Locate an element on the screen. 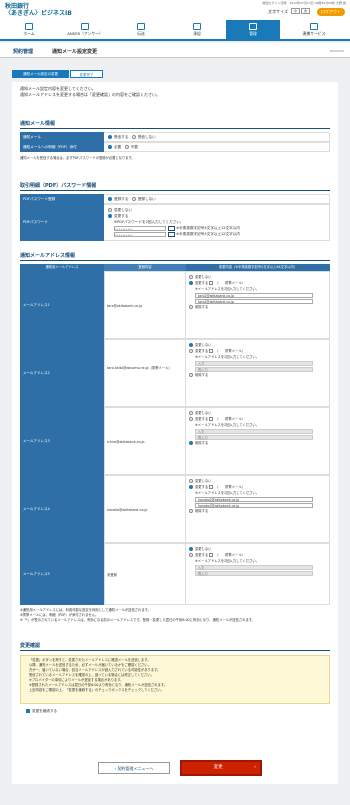 The height and width of the screenshot is (805, 350). address-row-label: メールアドレス5 is located at coordinates (62, 574).